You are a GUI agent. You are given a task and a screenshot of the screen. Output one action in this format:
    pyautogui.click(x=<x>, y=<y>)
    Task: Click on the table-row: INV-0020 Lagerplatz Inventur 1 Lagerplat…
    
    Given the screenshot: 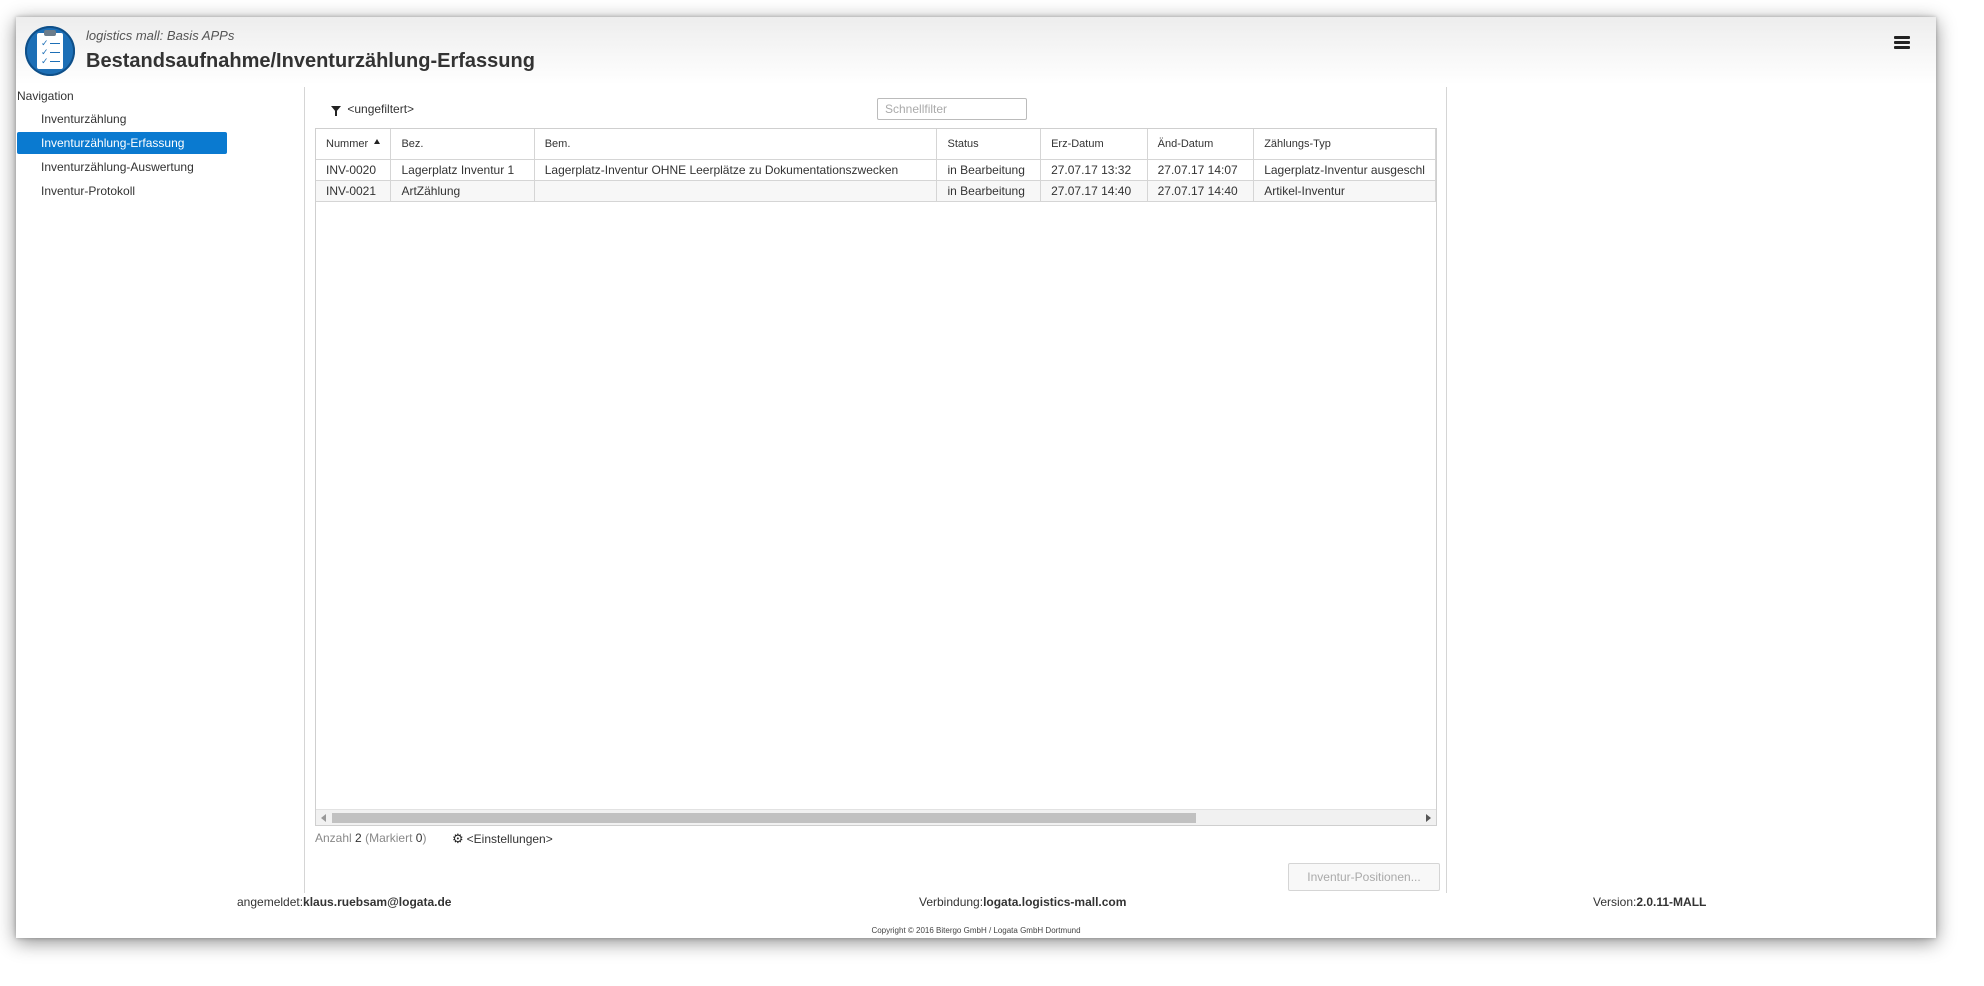 What is the action you would take?
    pyautogui.click(x=876, y=170)
    